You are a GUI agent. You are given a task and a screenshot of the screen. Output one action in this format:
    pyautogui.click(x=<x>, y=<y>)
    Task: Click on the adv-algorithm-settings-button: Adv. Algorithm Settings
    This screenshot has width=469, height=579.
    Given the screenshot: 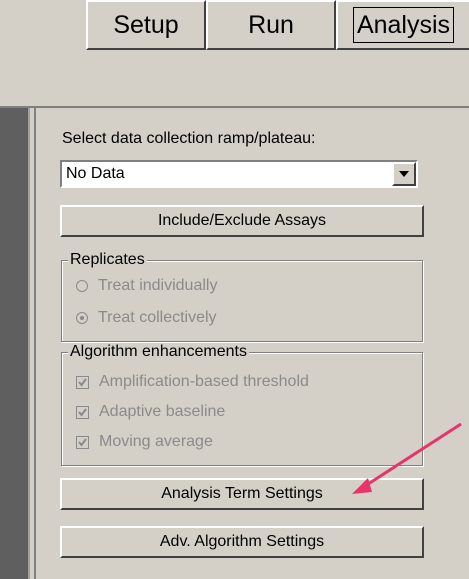 What is the action you would take?
    pyautogui.click(x=242, y=542)
    